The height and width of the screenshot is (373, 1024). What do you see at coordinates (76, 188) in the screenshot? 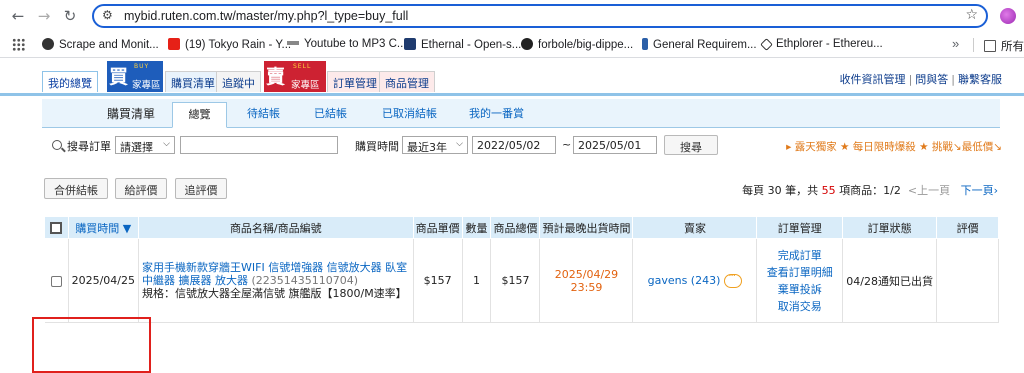
I see `merge-checkout-button: 合併結帳` at bounding box center [76, 188].